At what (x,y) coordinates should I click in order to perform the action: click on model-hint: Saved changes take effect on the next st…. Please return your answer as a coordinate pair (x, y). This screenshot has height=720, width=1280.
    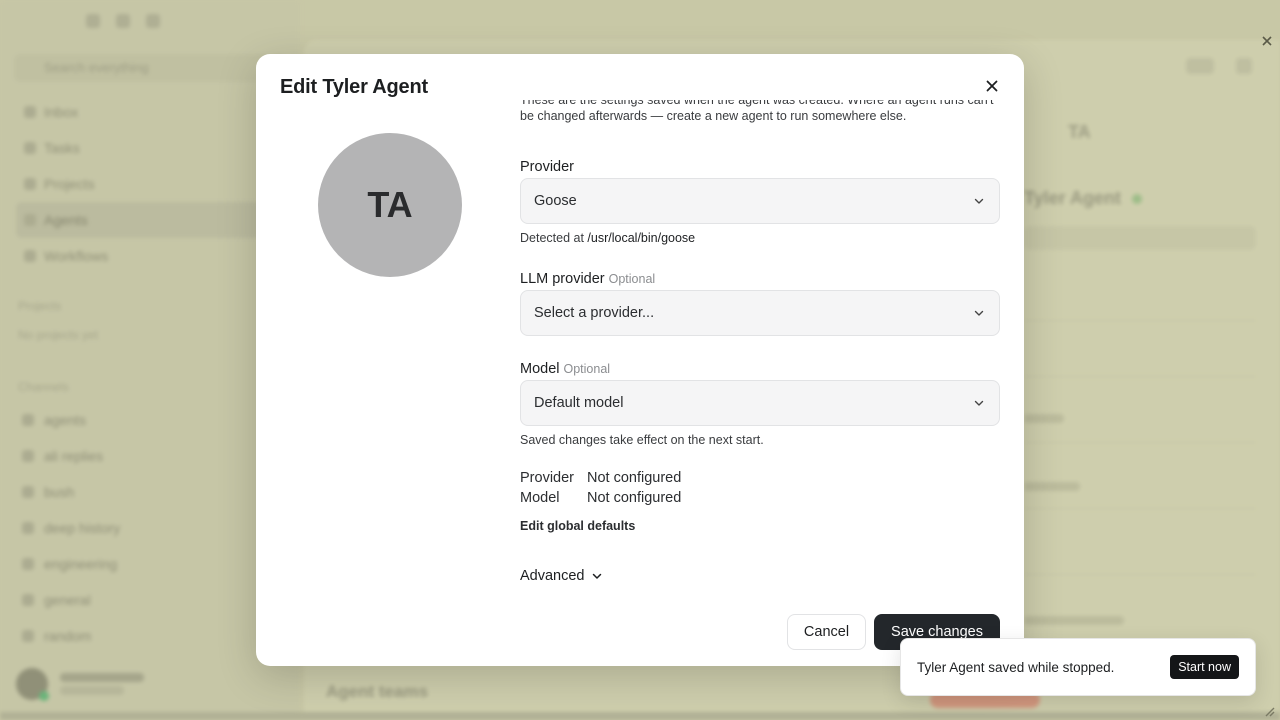
    Looking at the image, I should click on (642, 440).